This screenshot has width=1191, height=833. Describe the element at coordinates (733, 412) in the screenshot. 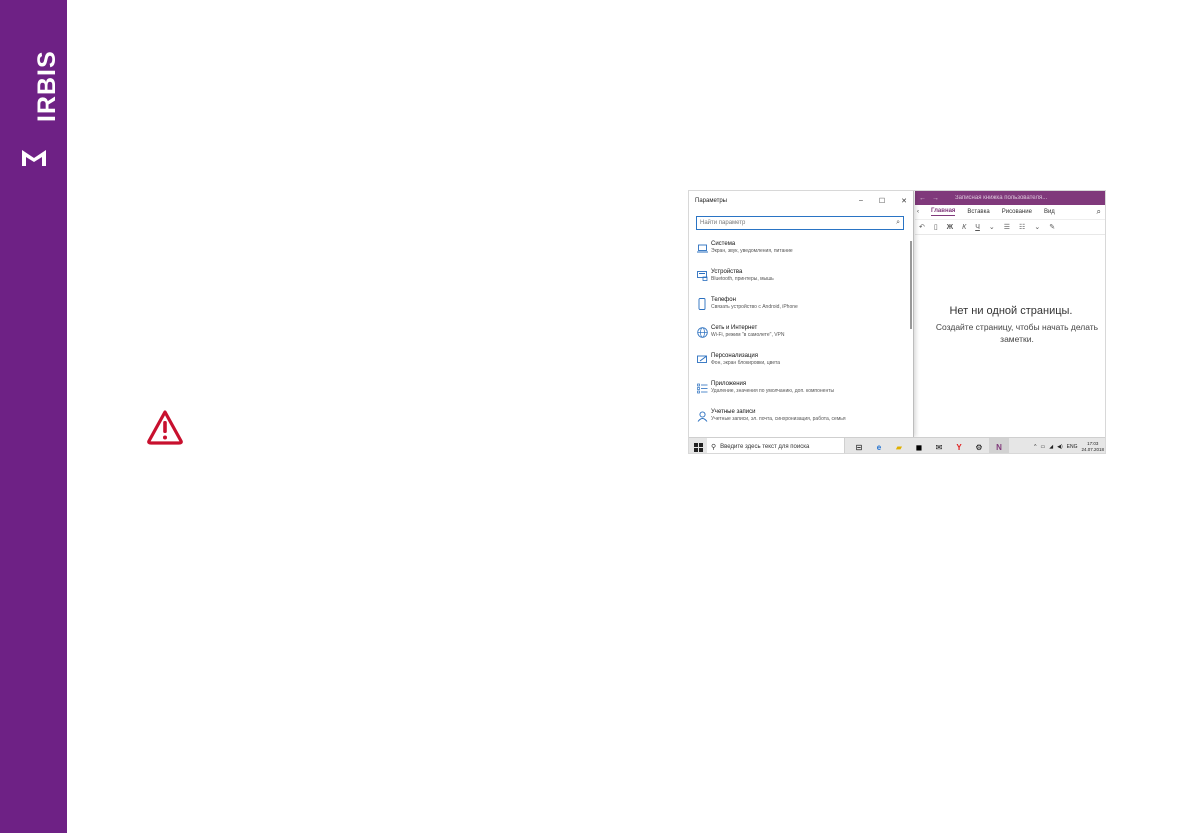

I see `settings-item-name: Учетные записи` at that location.